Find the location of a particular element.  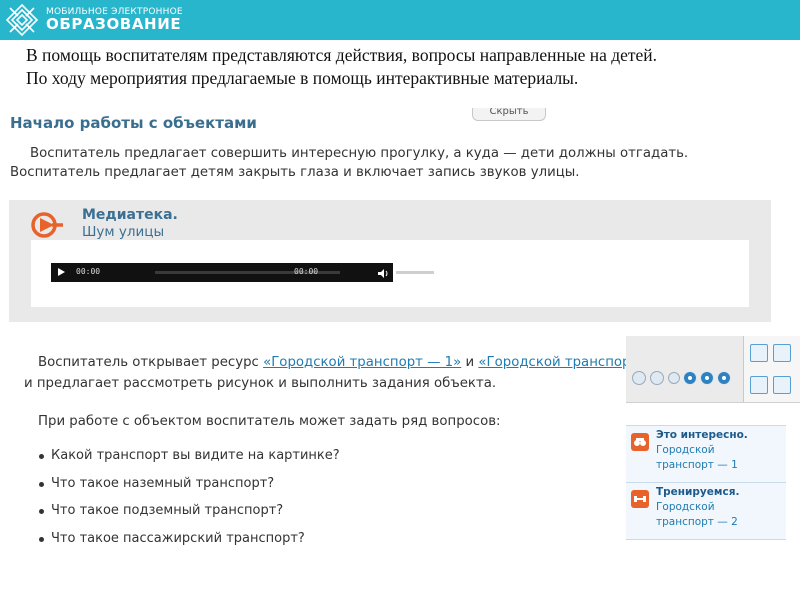

resource-text-before: Воспитатель открывает ресурс is located at coordinates (151, 362).